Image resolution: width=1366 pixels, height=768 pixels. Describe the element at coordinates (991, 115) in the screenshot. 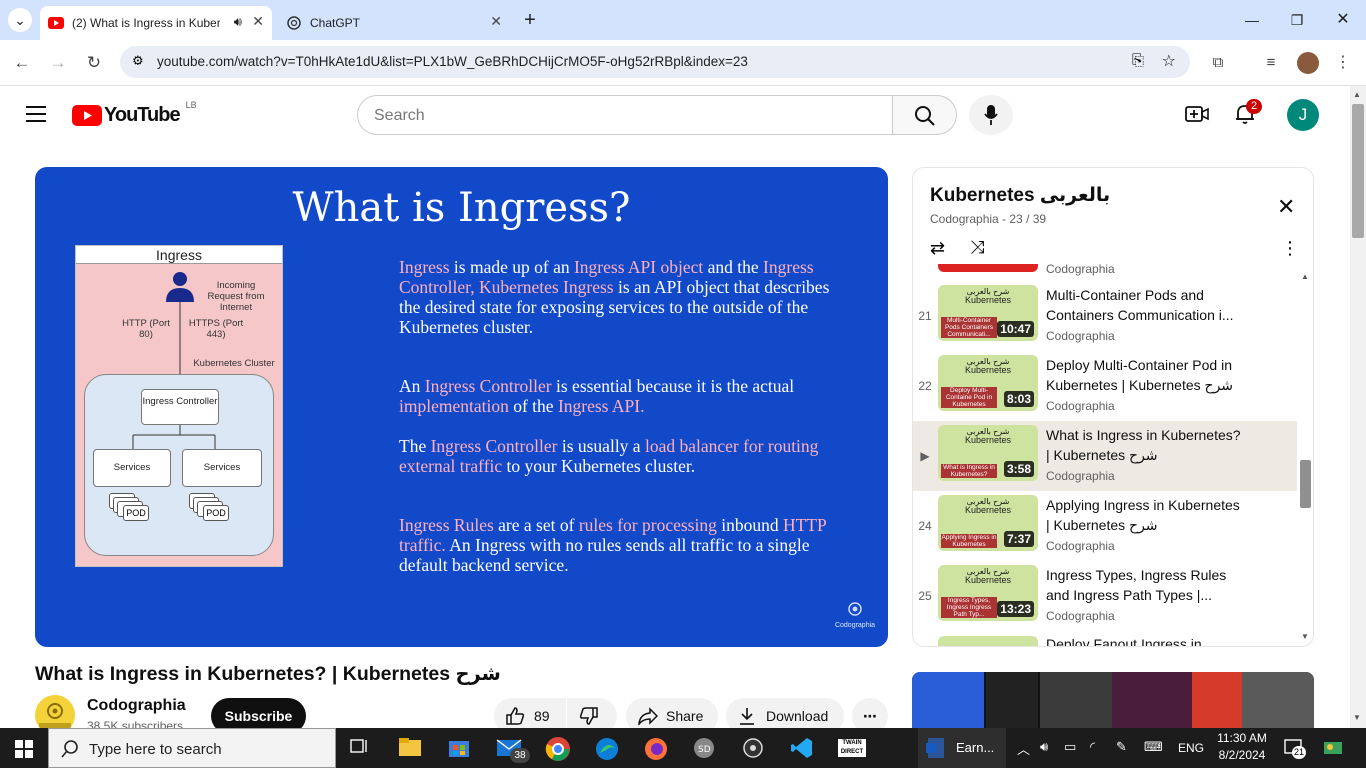

I see `voice-search-button` at that location.